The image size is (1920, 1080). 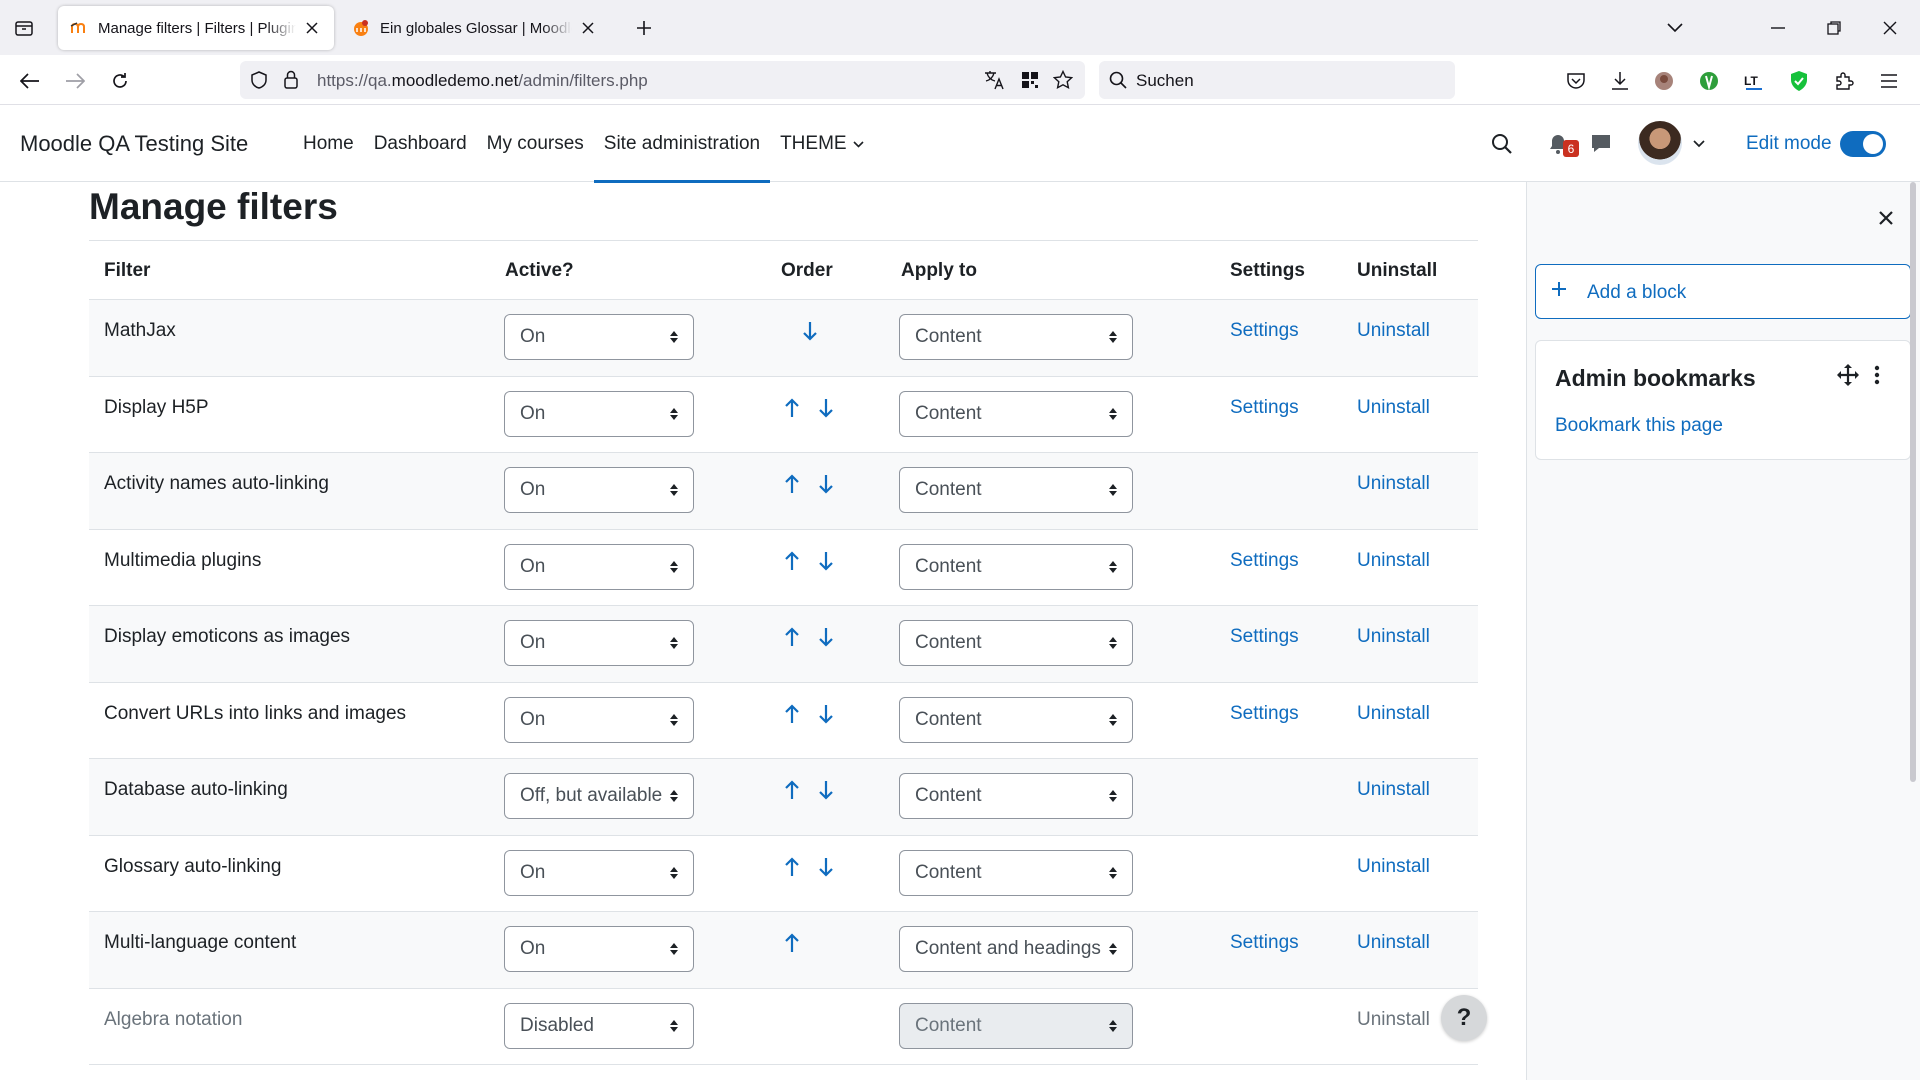 What do you see at coordinates (1675, 28) in the screenshot?
I see `list-all-tabs-chevron-icon` at bounding box center [1675, 28].